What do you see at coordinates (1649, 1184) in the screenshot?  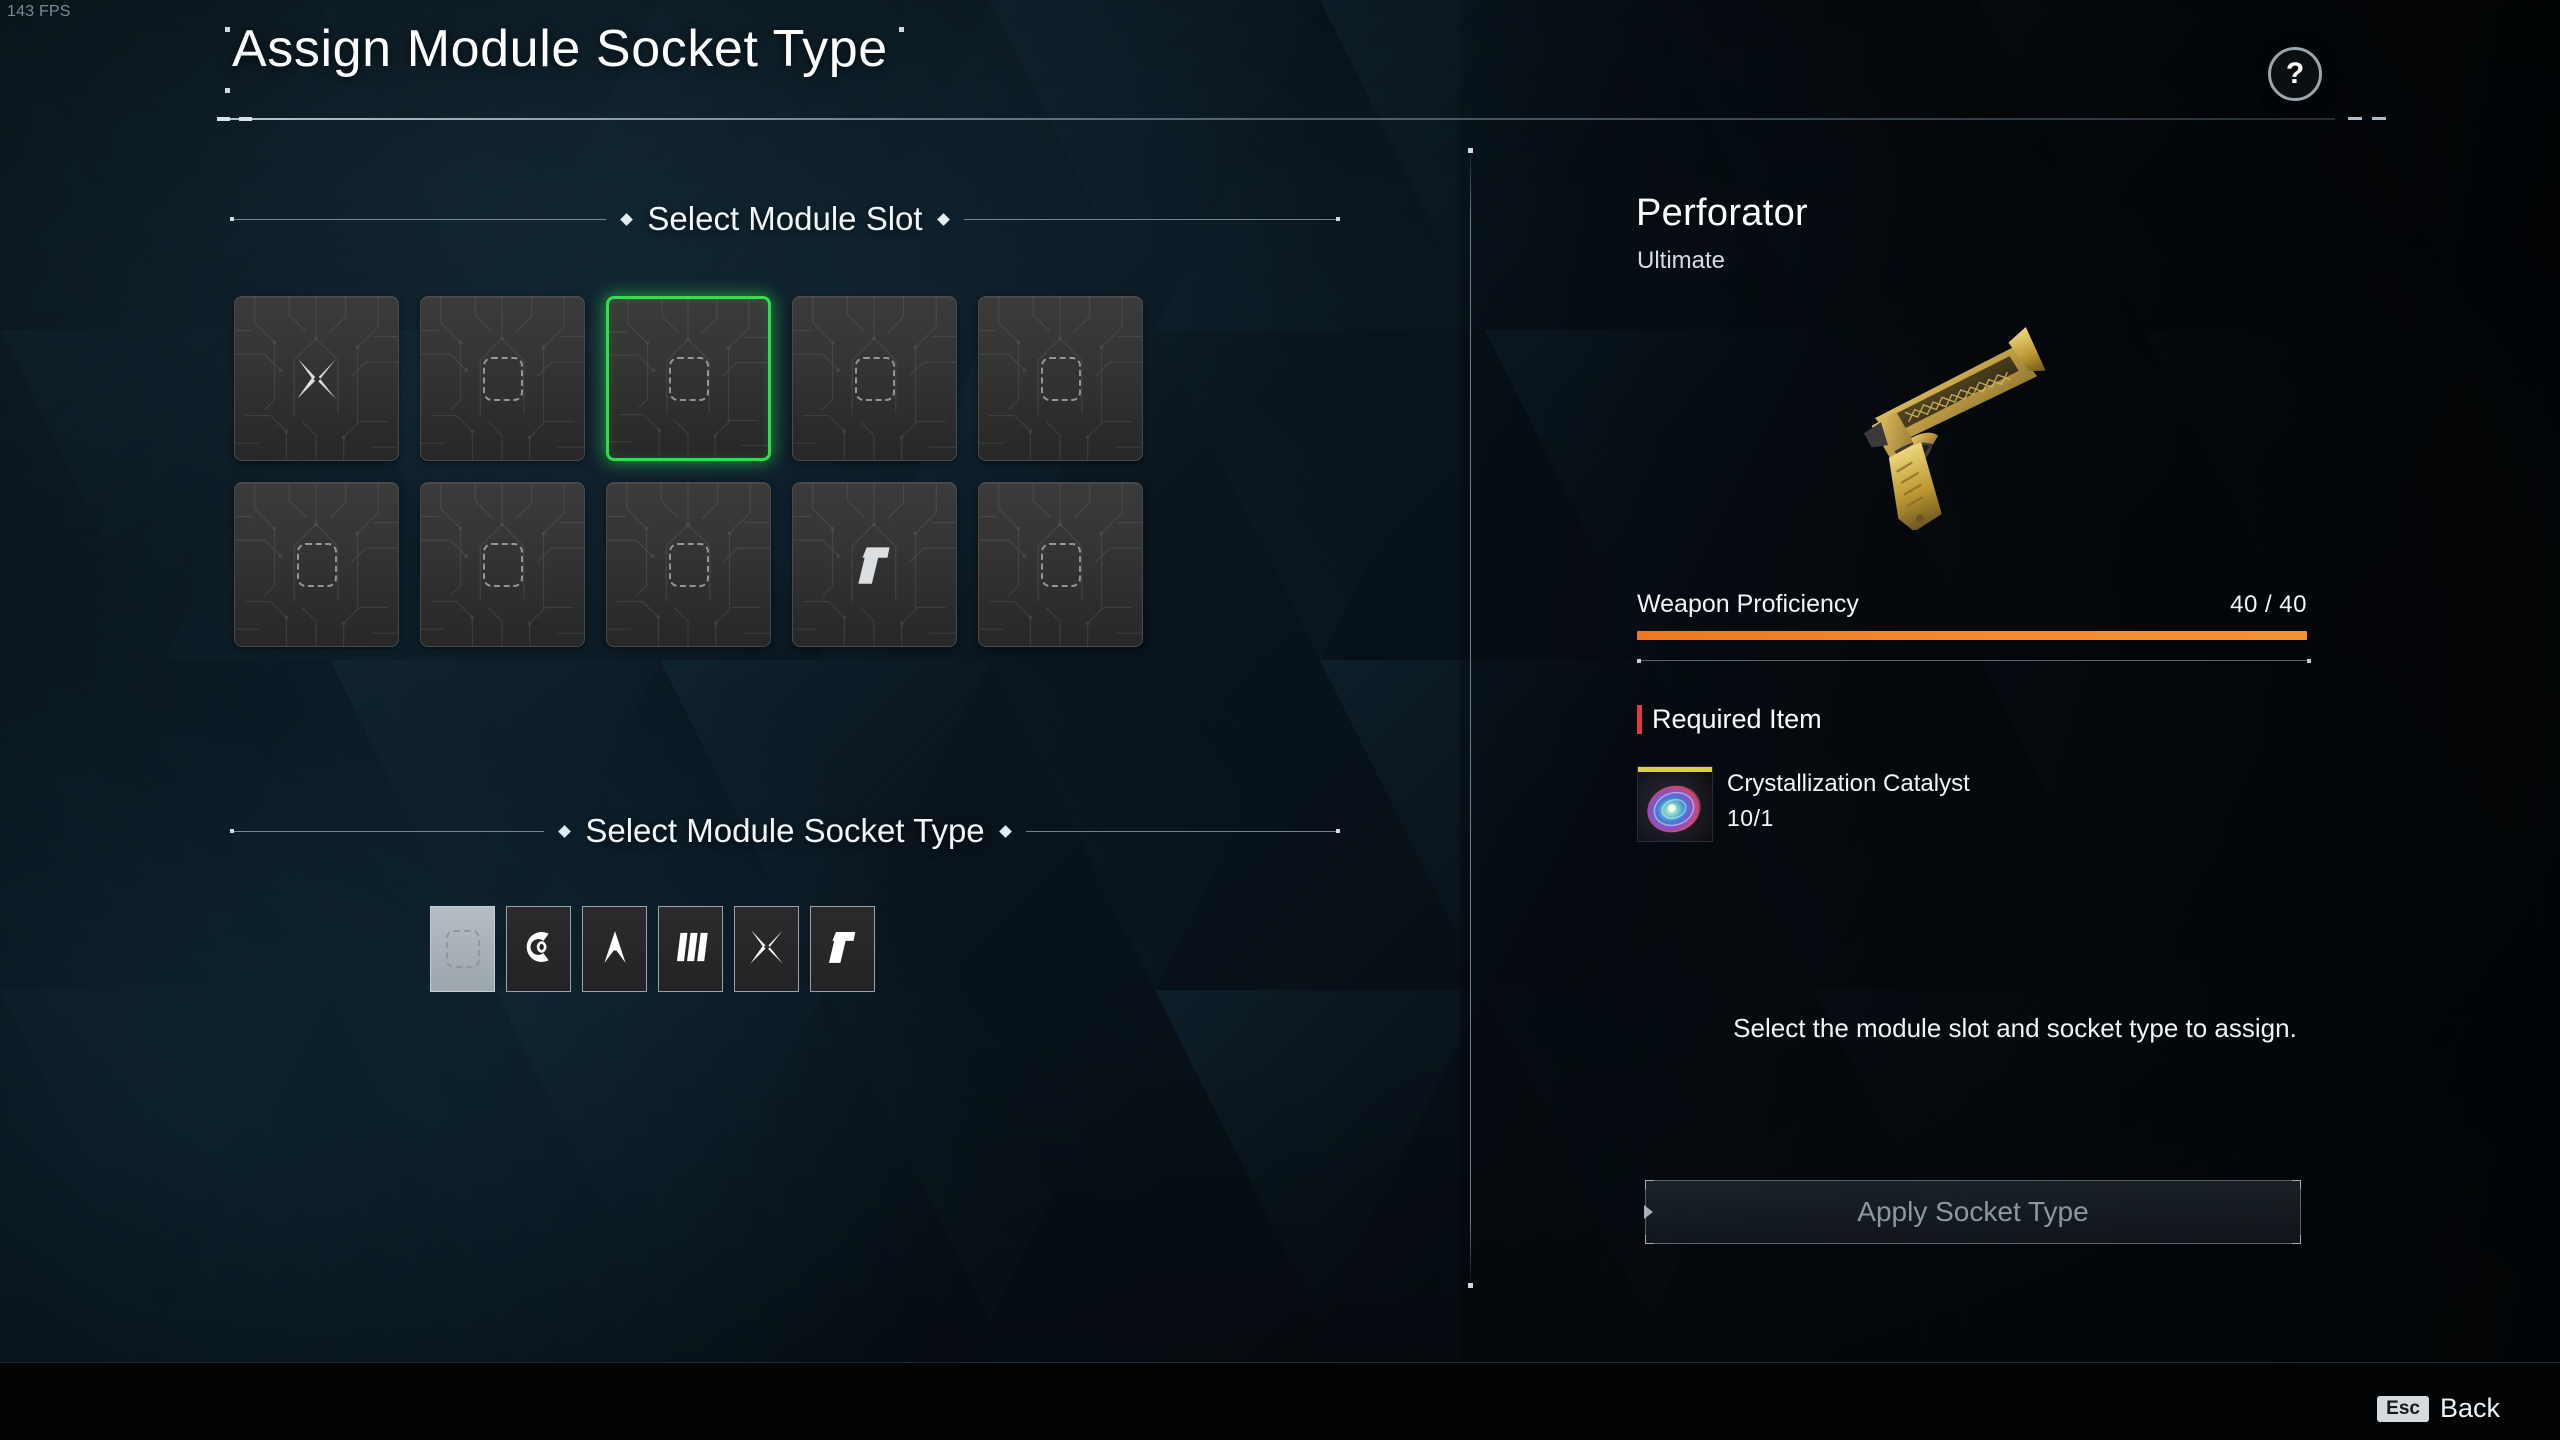 I see `apply-corner-tl` at bounding box center [1649, 1184].